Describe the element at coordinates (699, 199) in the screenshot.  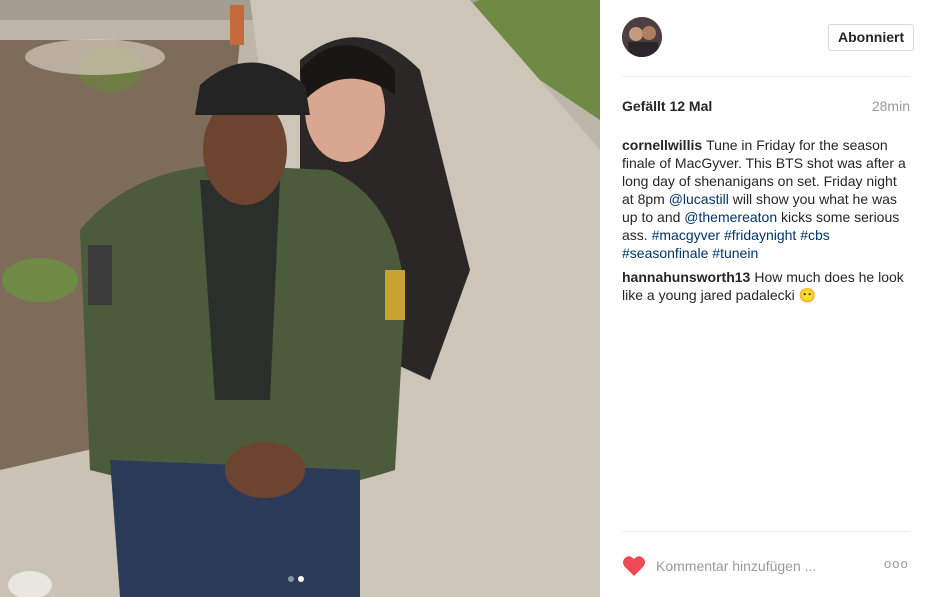
I see `mention-link: @lucastill` at that location.